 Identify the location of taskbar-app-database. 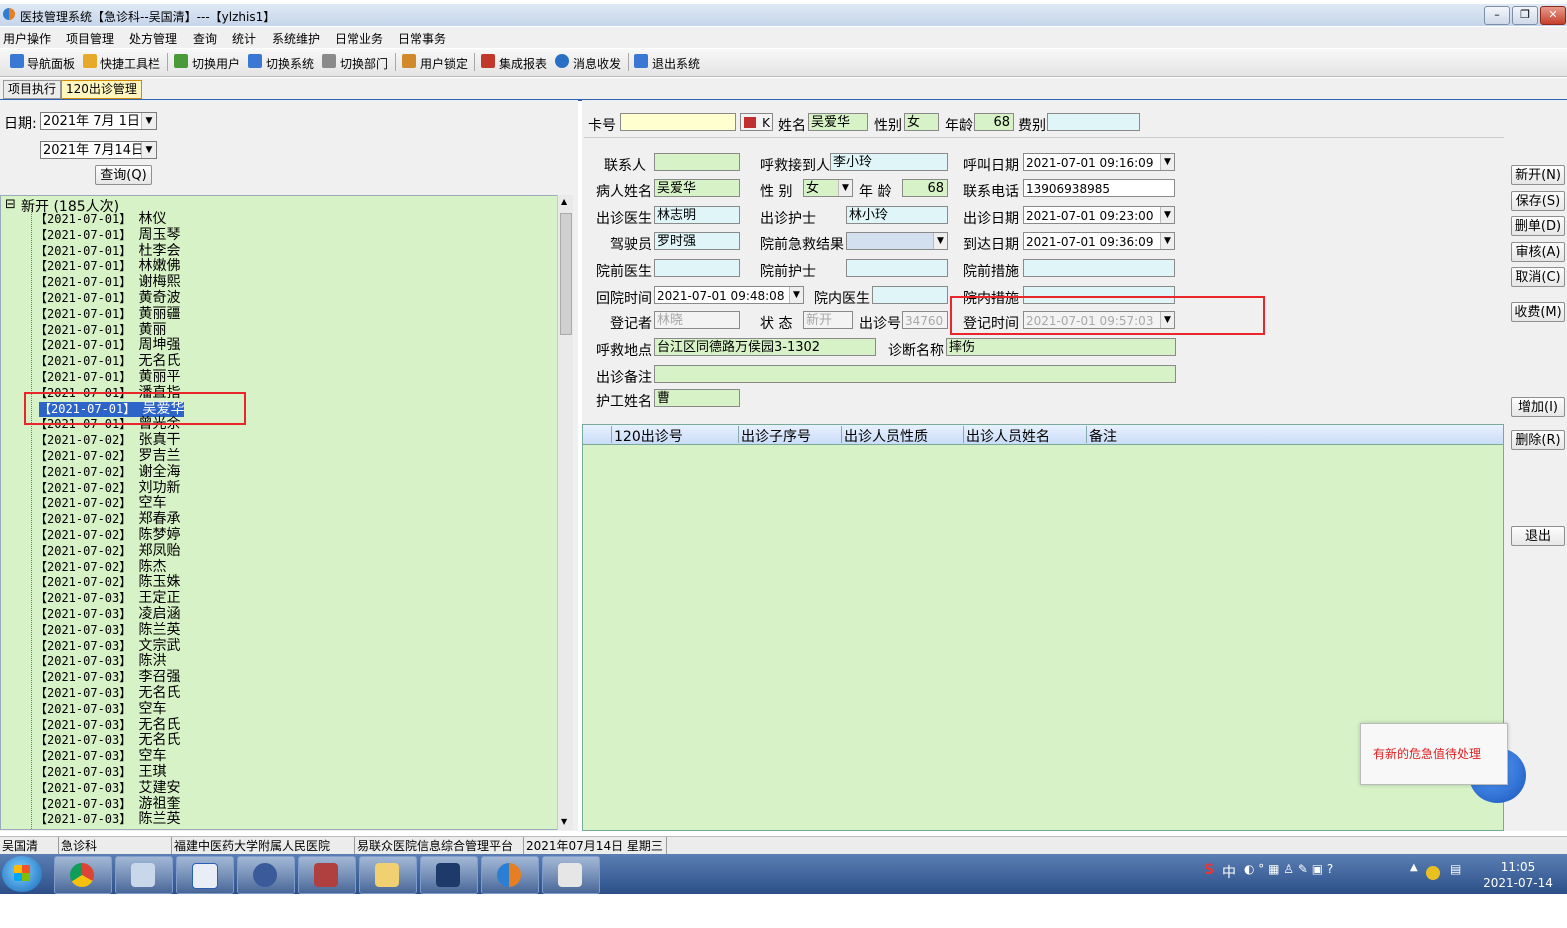
(327, 875).